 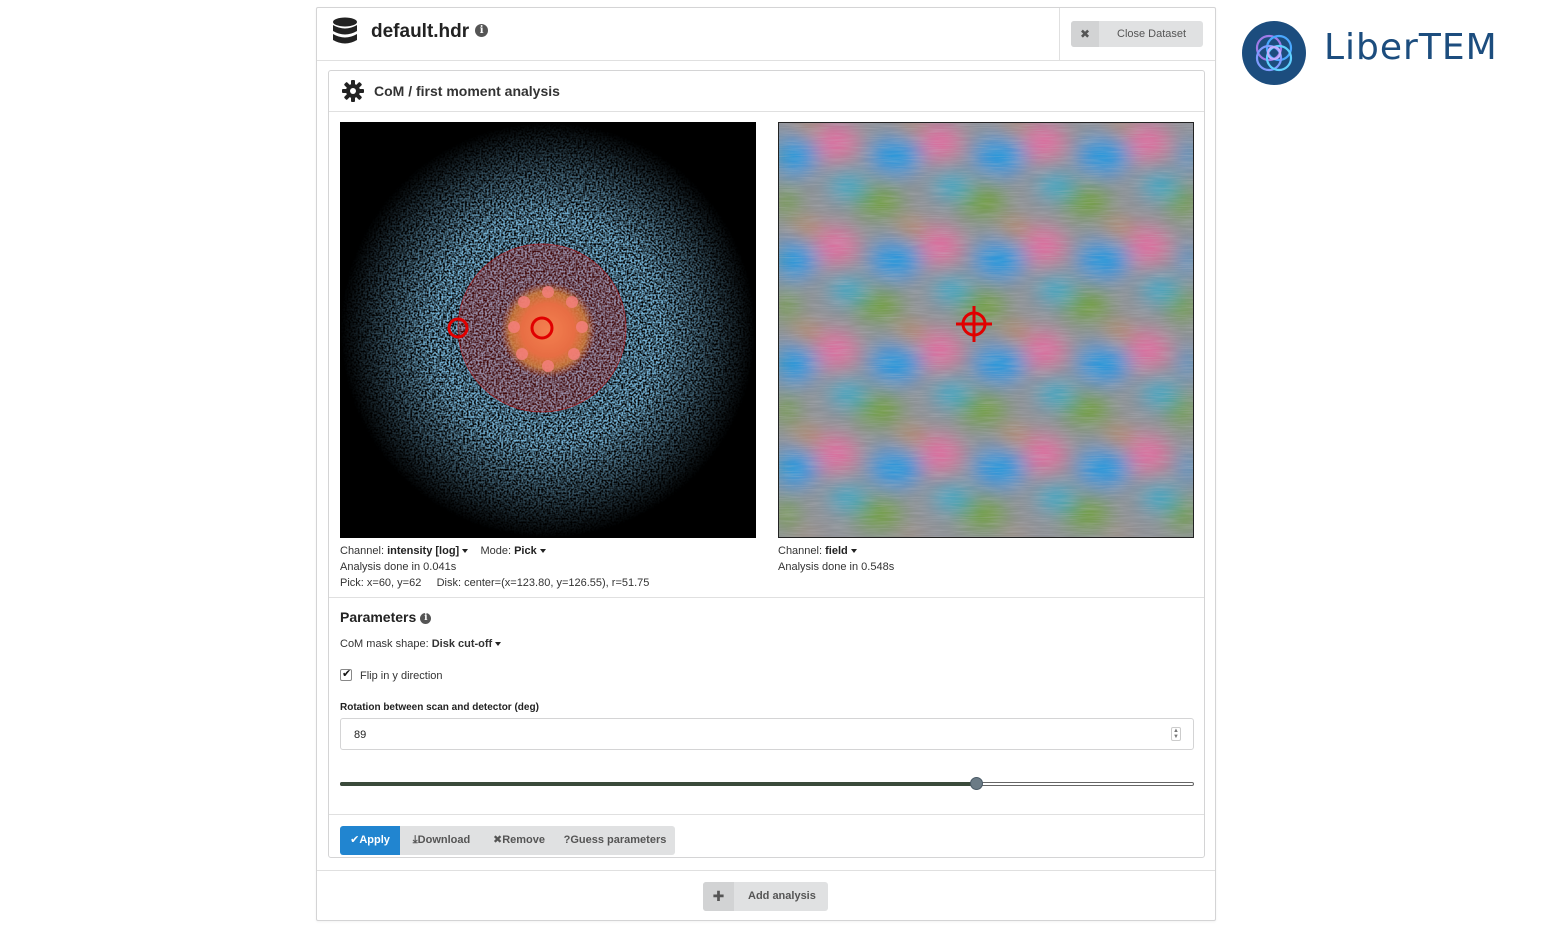 I want to click on database-icon, so click(x=345, y=30).